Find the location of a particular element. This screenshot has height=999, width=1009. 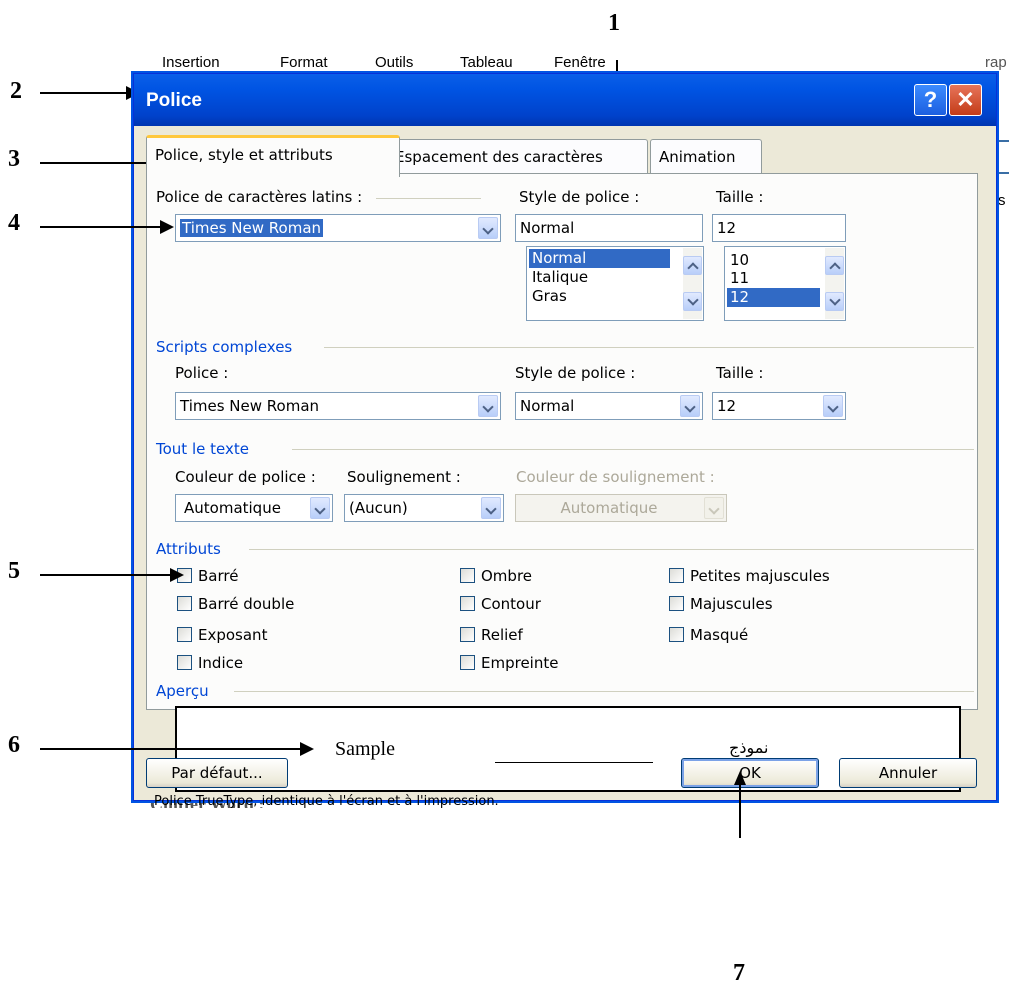

font-color-value: Automatique is located at coordinates (232, 508).